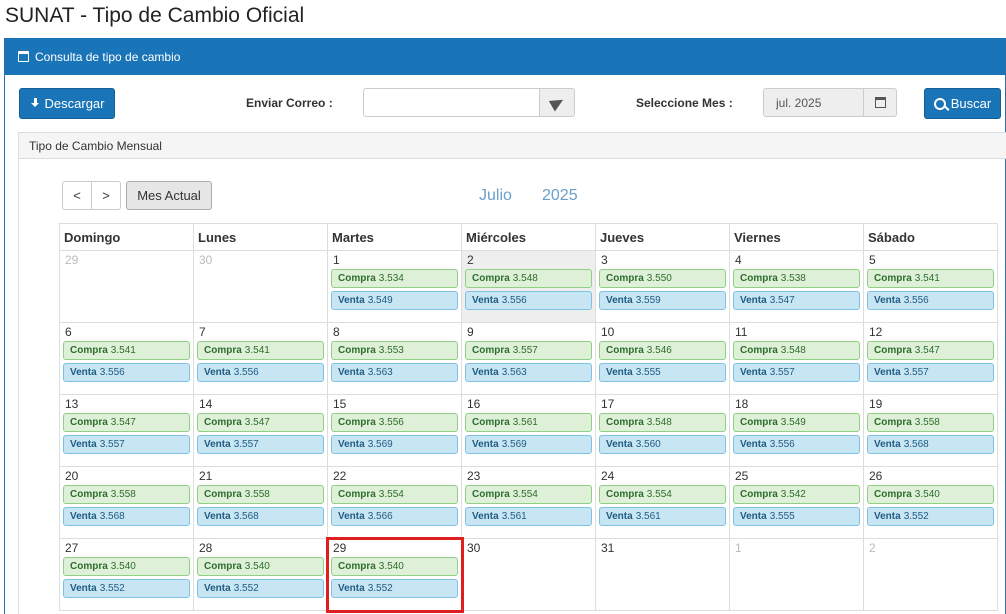  I want to click on calendar-day-cell: 31, so click(662, 574).